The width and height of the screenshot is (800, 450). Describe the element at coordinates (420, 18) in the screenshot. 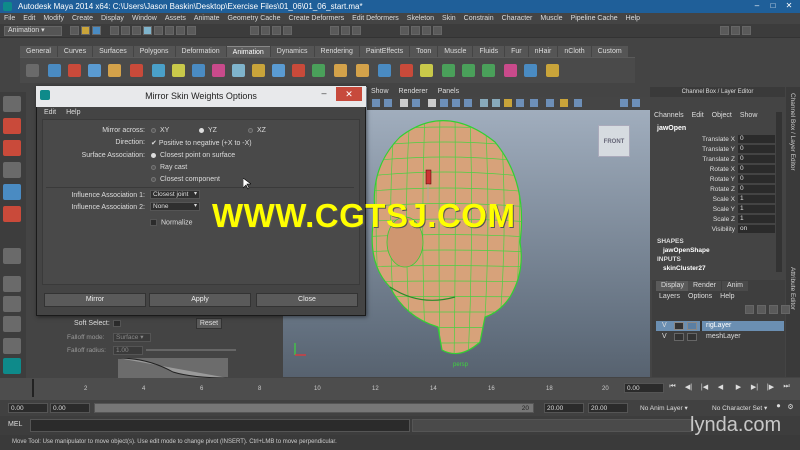

I see `menu-skeleton: Skeleton` at that location.